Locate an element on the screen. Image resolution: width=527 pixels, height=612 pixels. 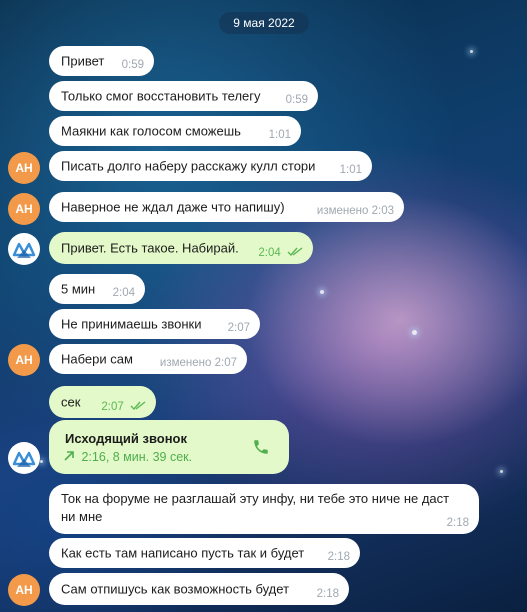
message-bubble: Только смог восстановить телегу 0:59 is located at coordinates (183, 96).